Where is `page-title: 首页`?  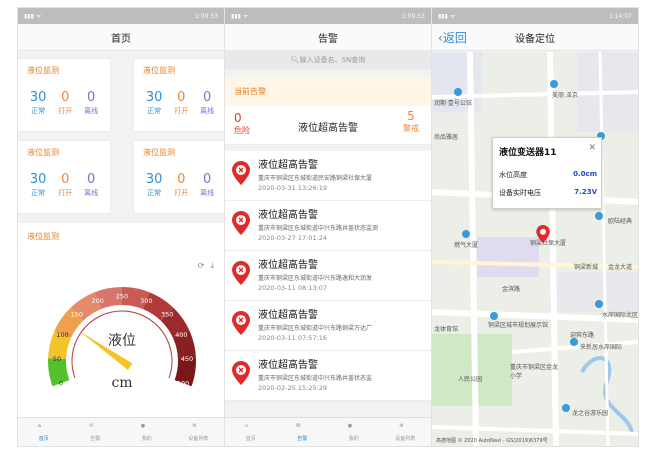 page-title: 首页 is located at coordinates (121, 39).